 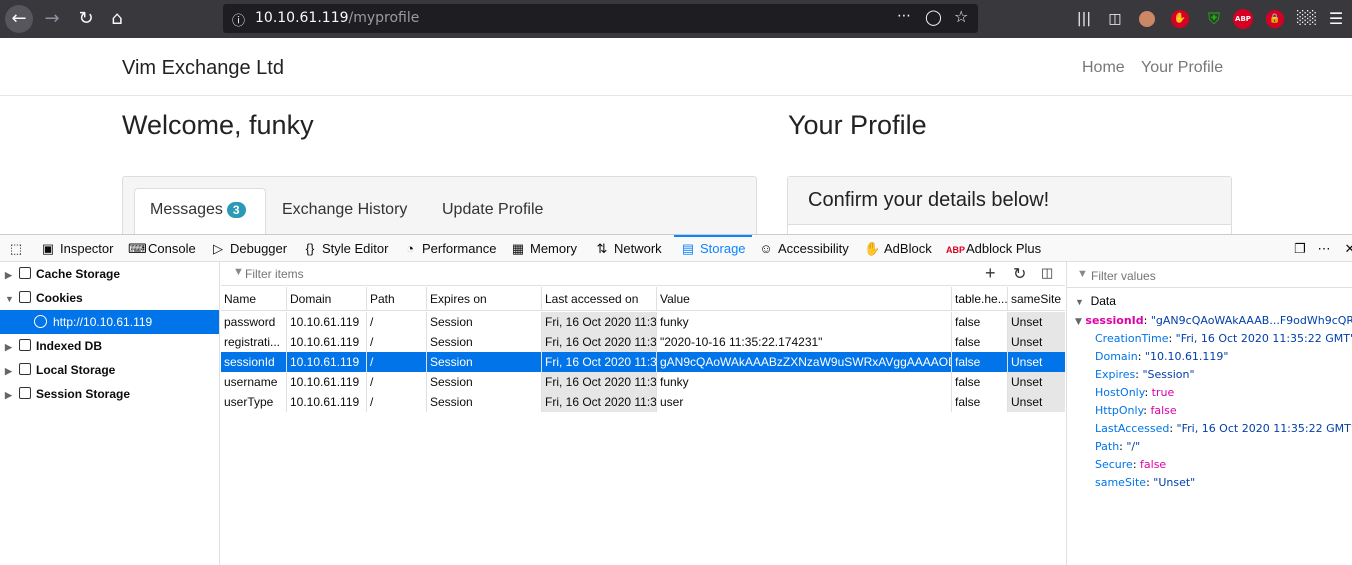 What do you see at coordinates (1275, 19) in the screenshot?
I see `lock-icon: 🔒` at bounding box center [1275, 19].